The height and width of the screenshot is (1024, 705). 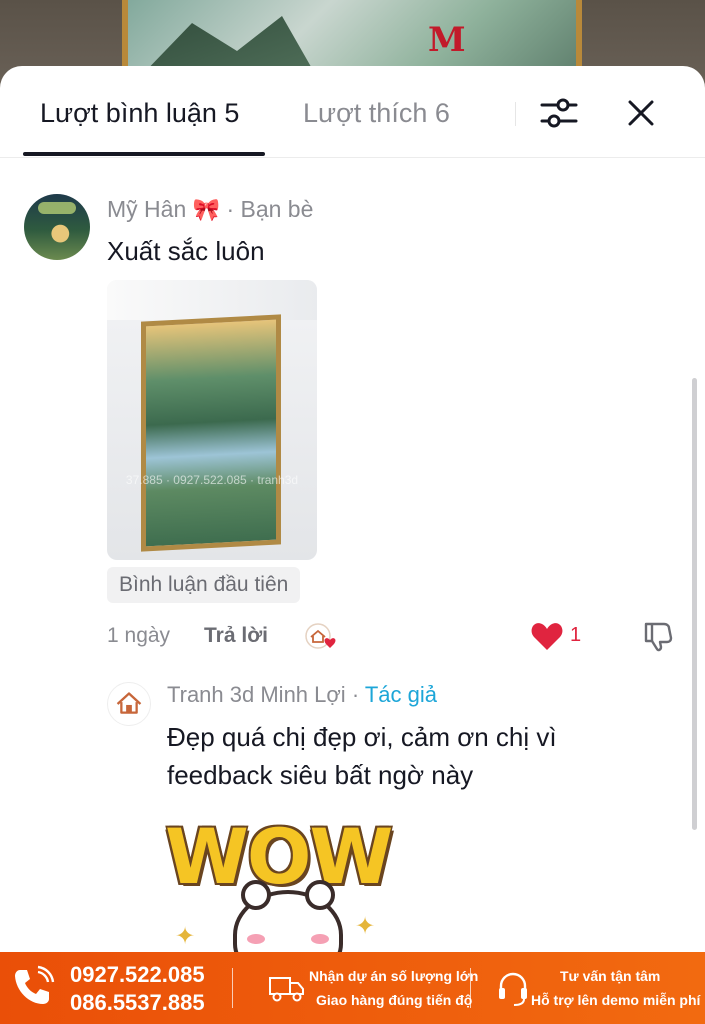 I want to click on reply-author: Tranh 3d Minh Lợi · Tác giả, so click(x=302, y=695).